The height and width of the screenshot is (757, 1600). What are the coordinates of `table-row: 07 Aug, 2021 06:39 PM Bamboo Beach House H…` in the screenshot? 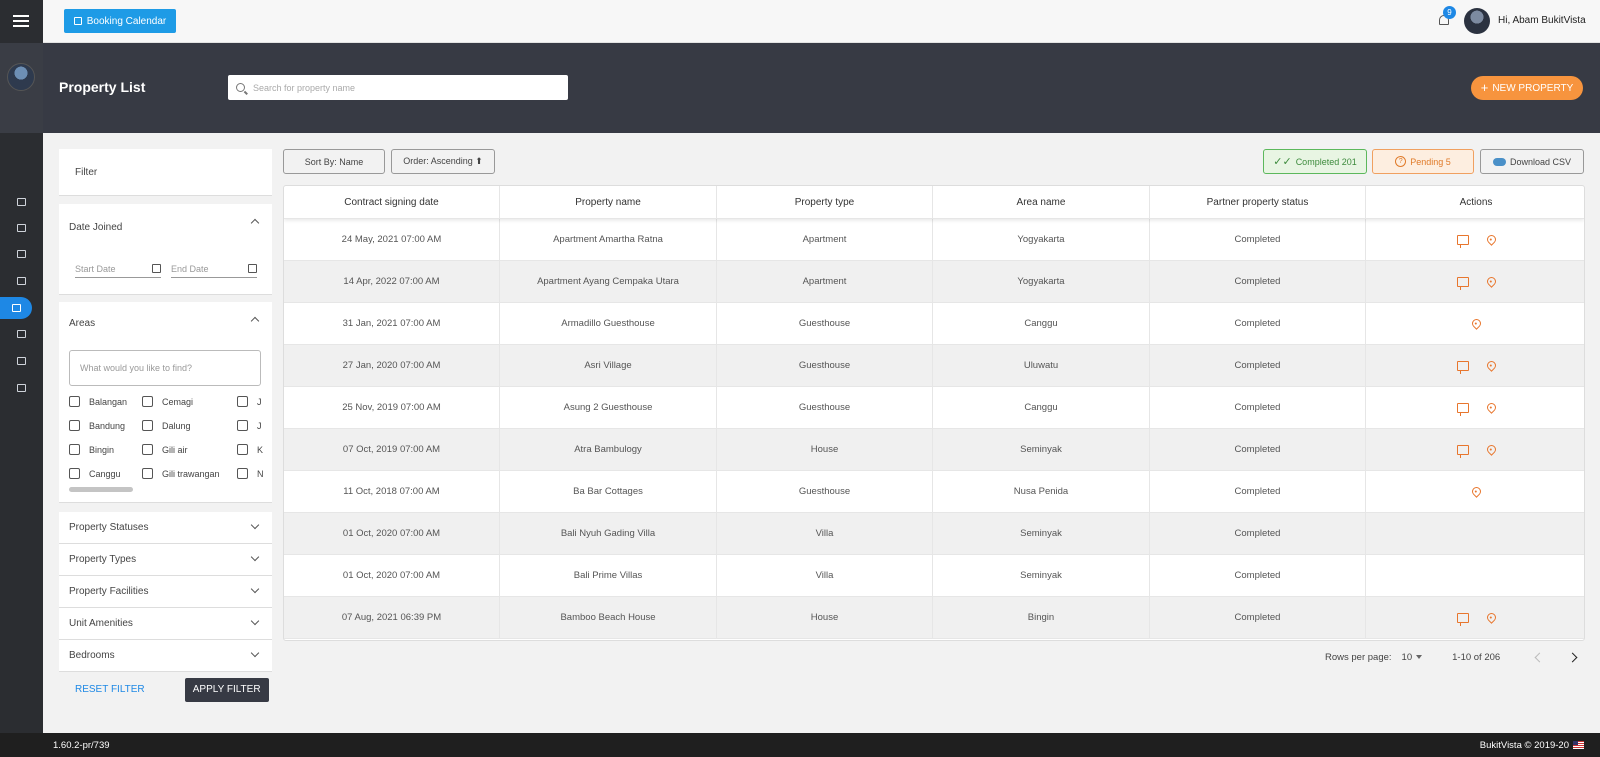 It's located at (934, 618).